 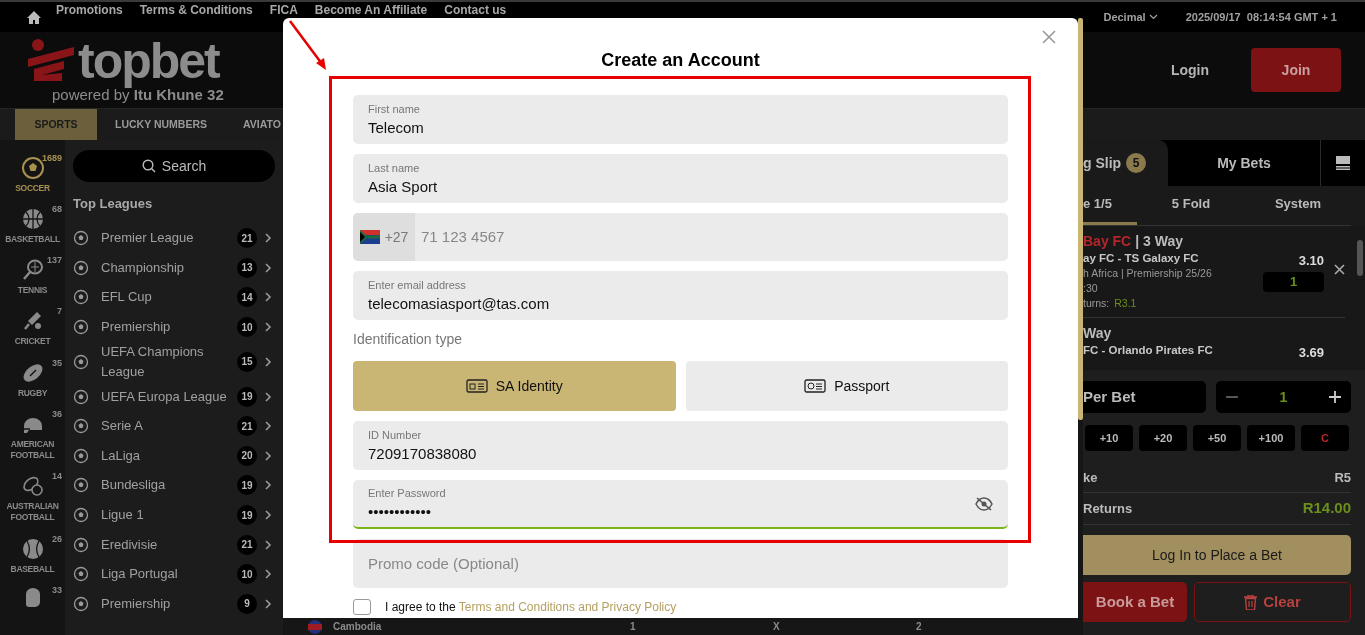 I want to click on annotation-arrow, so click(x=308, y=45).